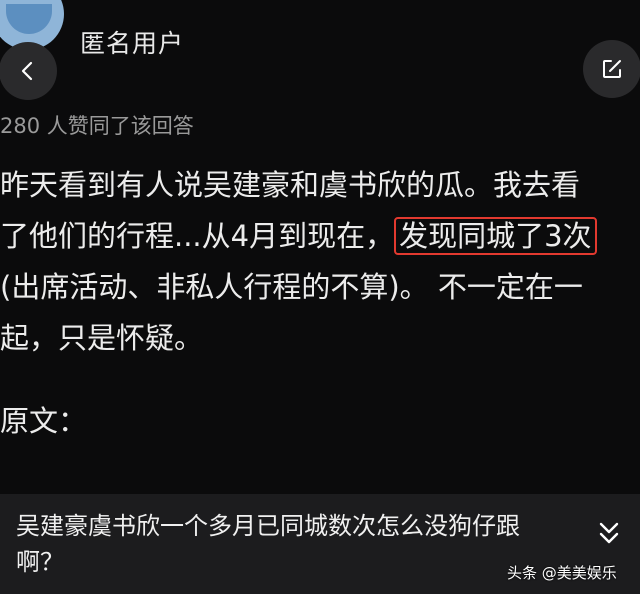 The image size is (640, 594). What do you see at coordinates (495, 236) in the screenshot?
I see `highlighted-phrase: 发现同城了3次` at bounding box center [495, 236].